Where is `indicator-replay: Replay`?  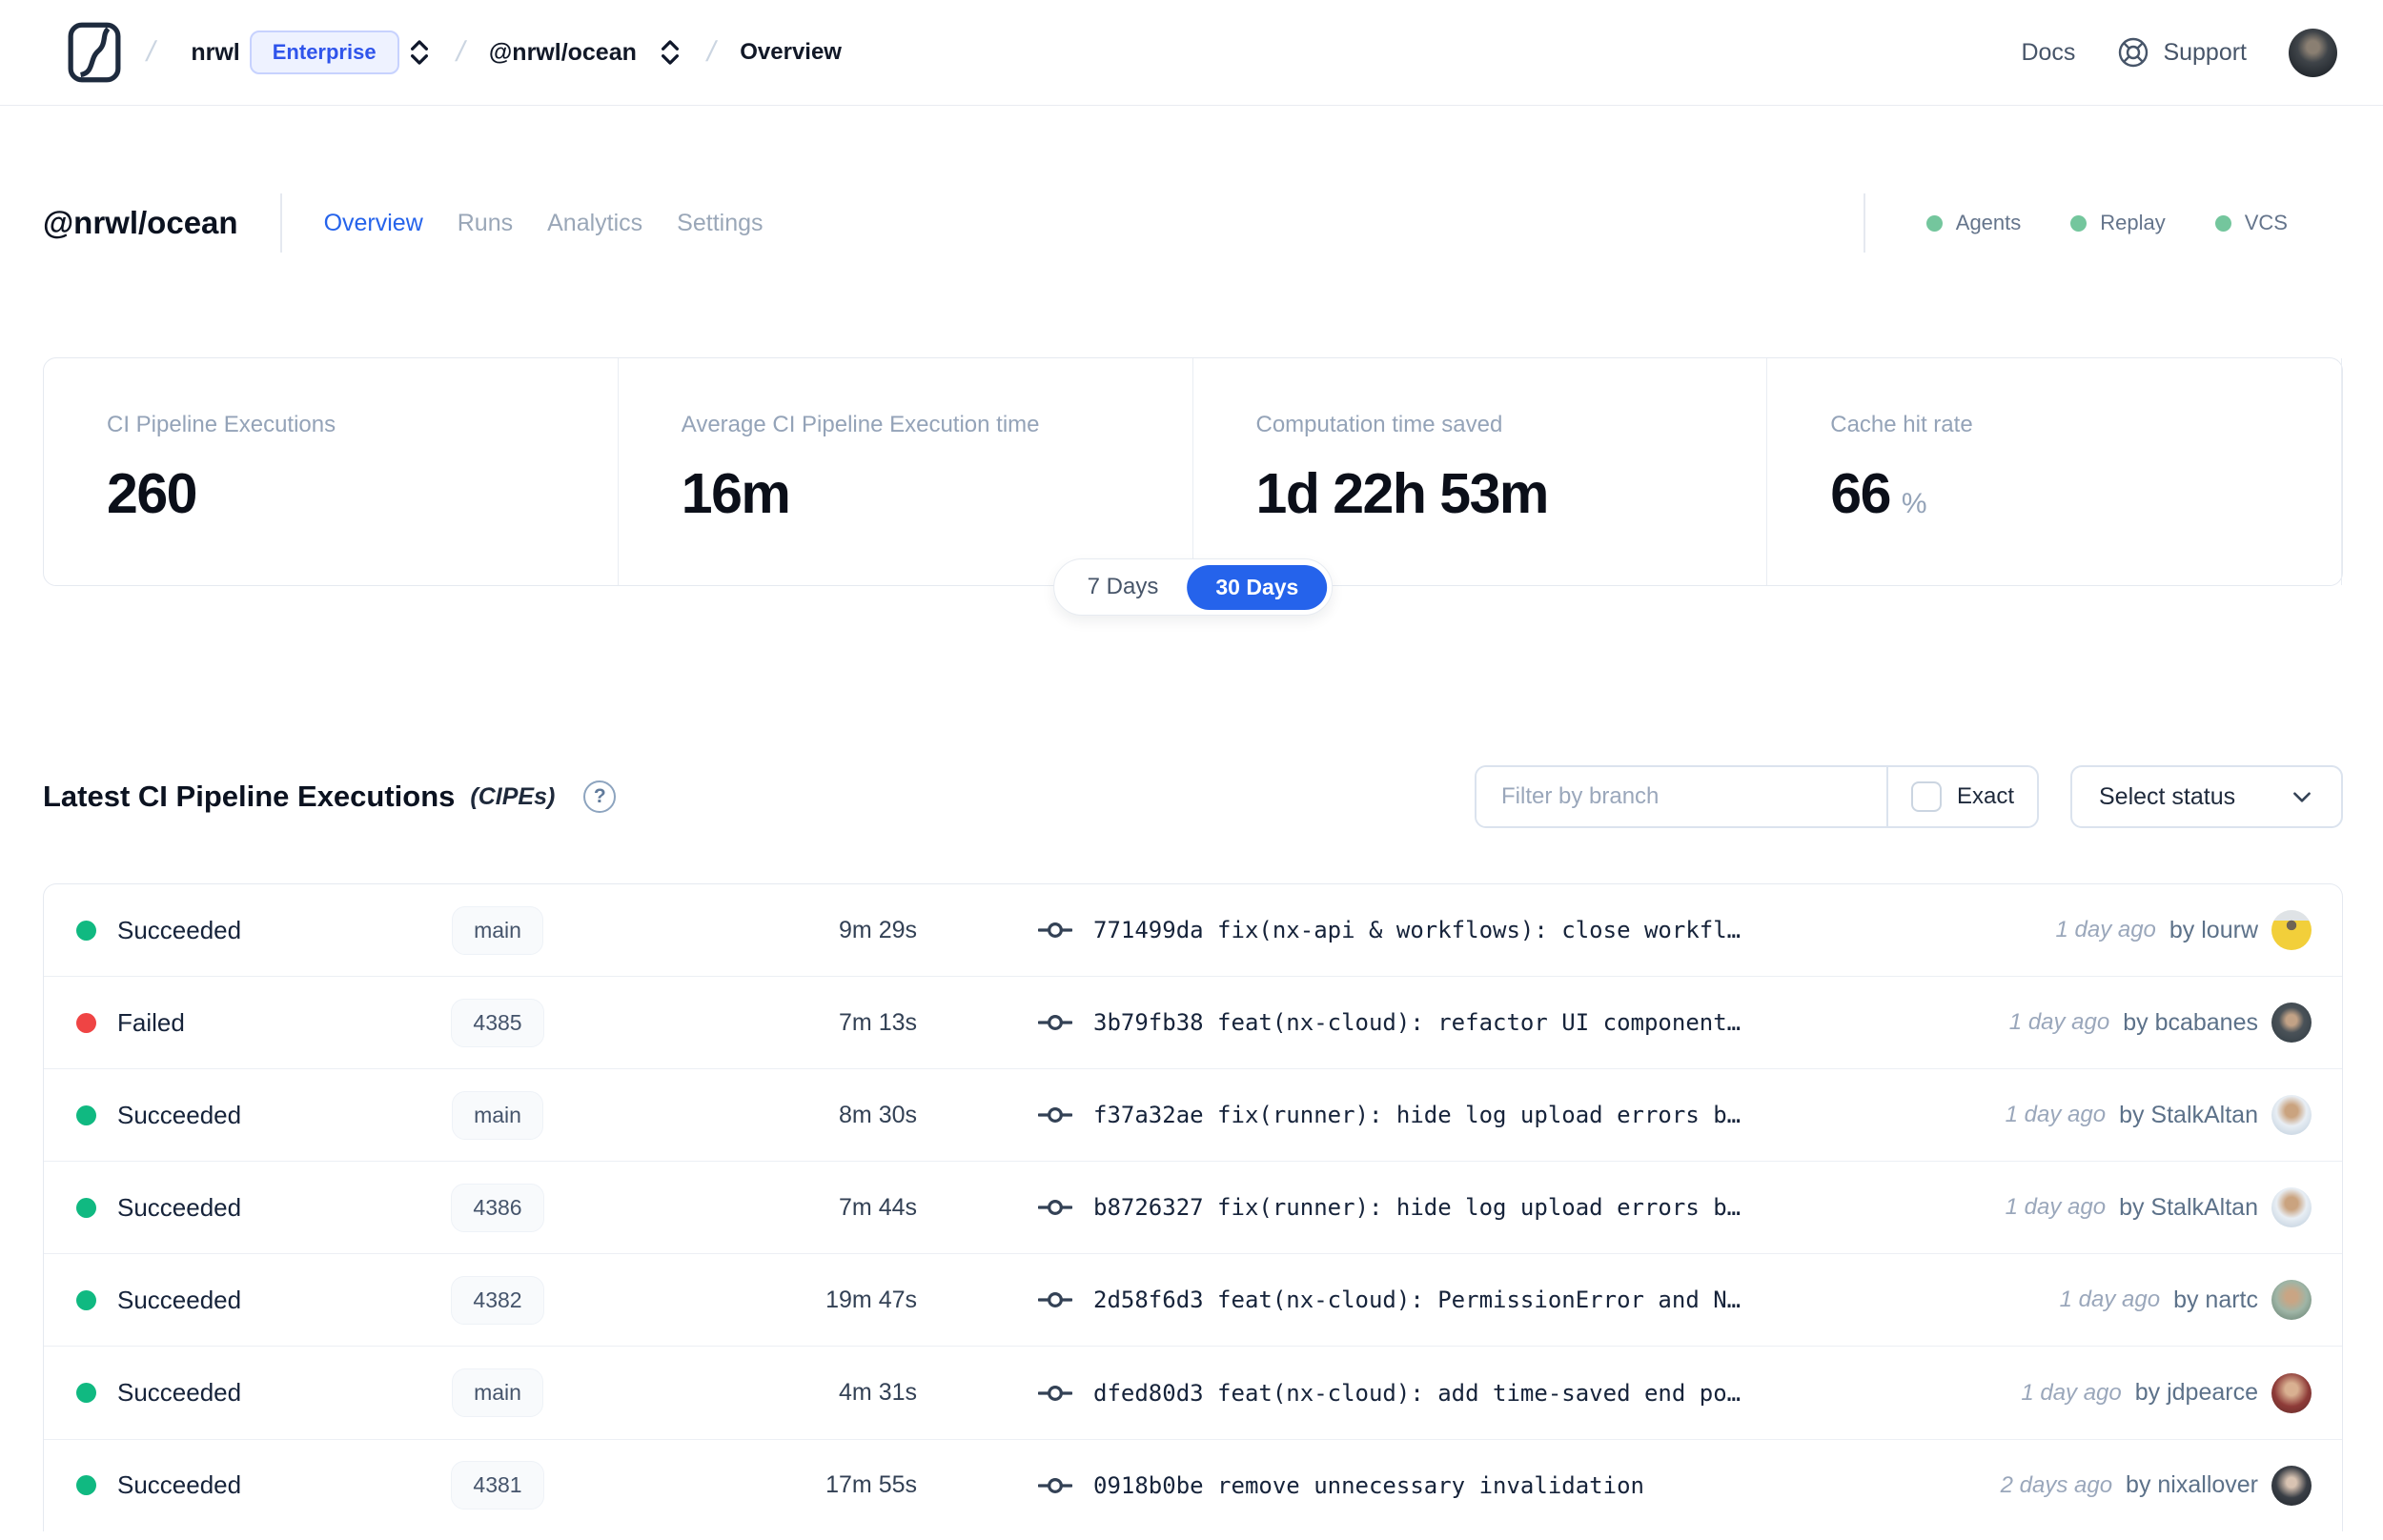
indicator-replay: Replay is located at coordinates (2118, 223).